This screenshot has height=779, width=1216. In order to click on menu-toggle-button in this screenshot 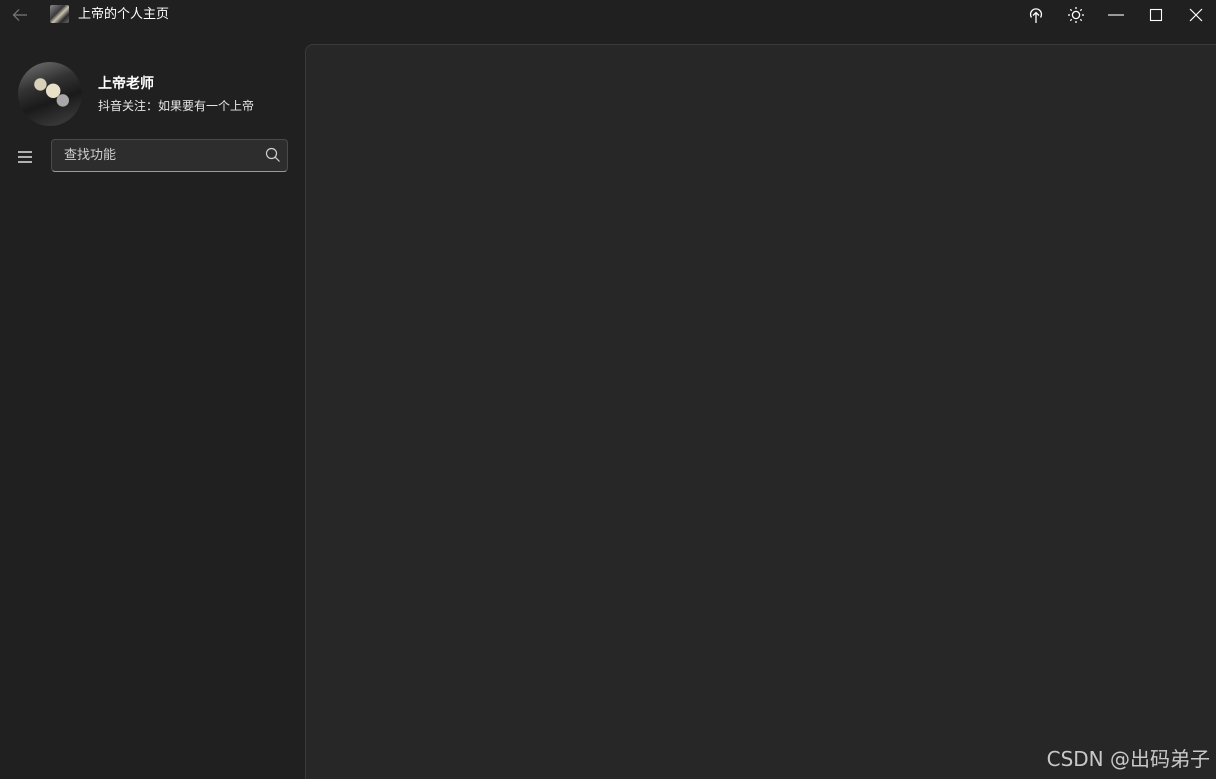, I will do `click(25, 157)`.